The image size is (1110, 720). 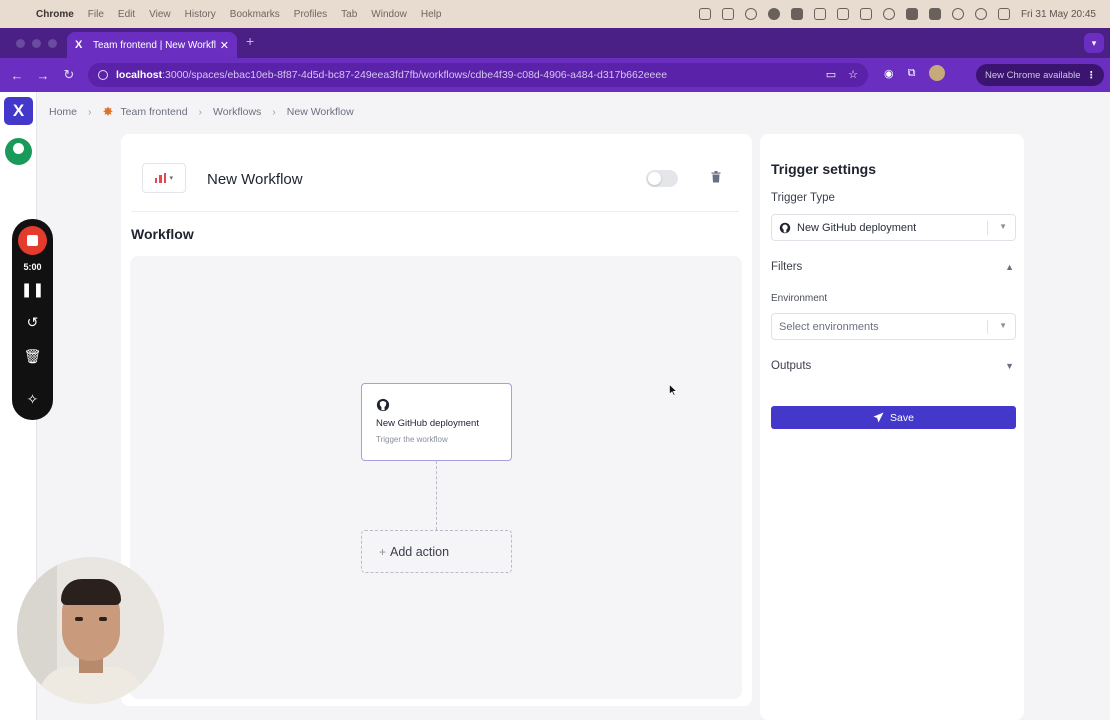 I want to click on menu-edit: Edit, so click(x=126, y=14).